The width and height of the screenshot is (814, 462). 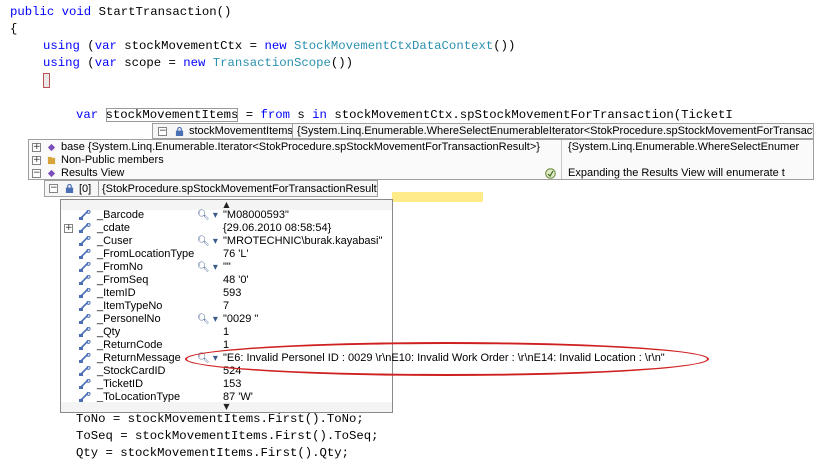 I want to click on property-row: _FromSeq 48 '0', so click(x=226, y=280).